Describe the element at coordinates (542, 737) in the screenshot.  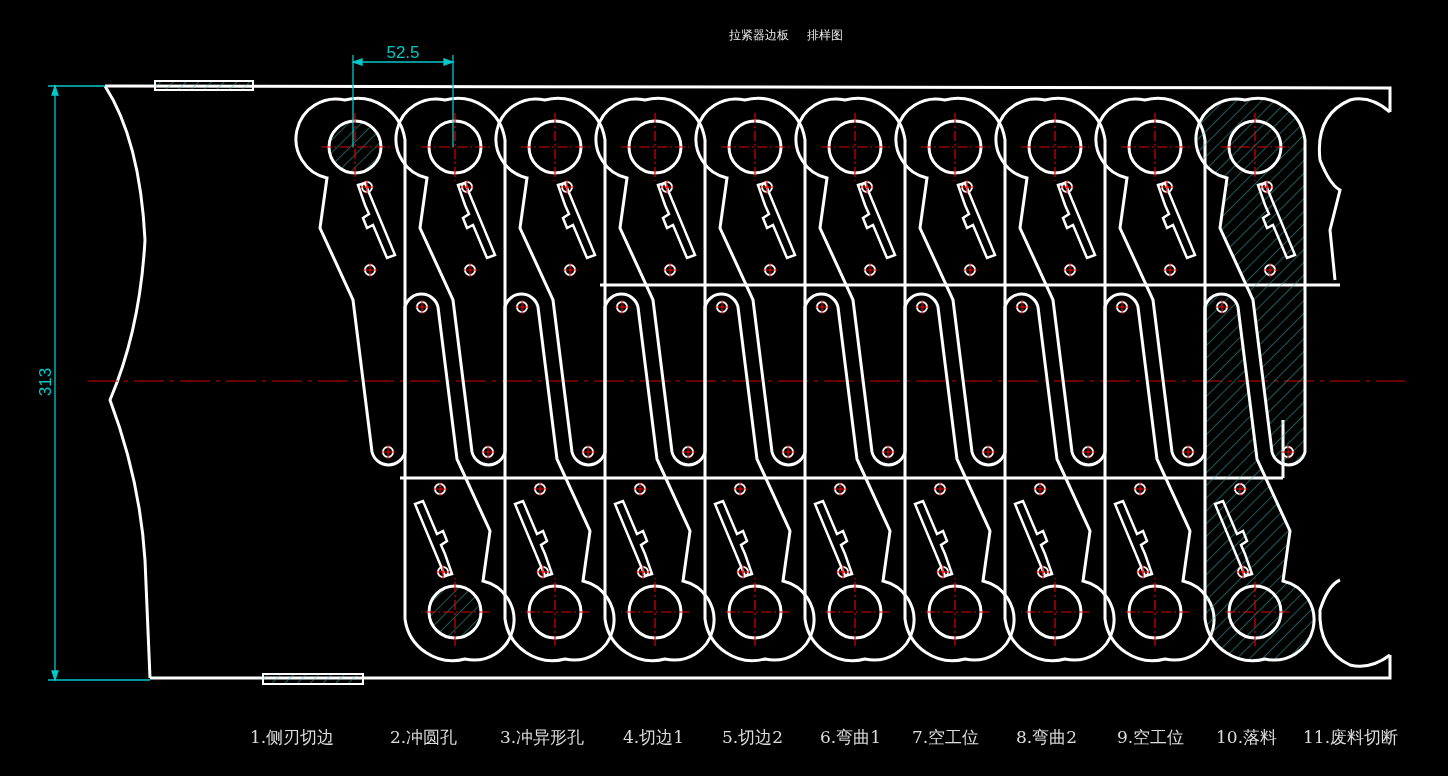
I see `station-label: 3.冲异形孔` at that location.